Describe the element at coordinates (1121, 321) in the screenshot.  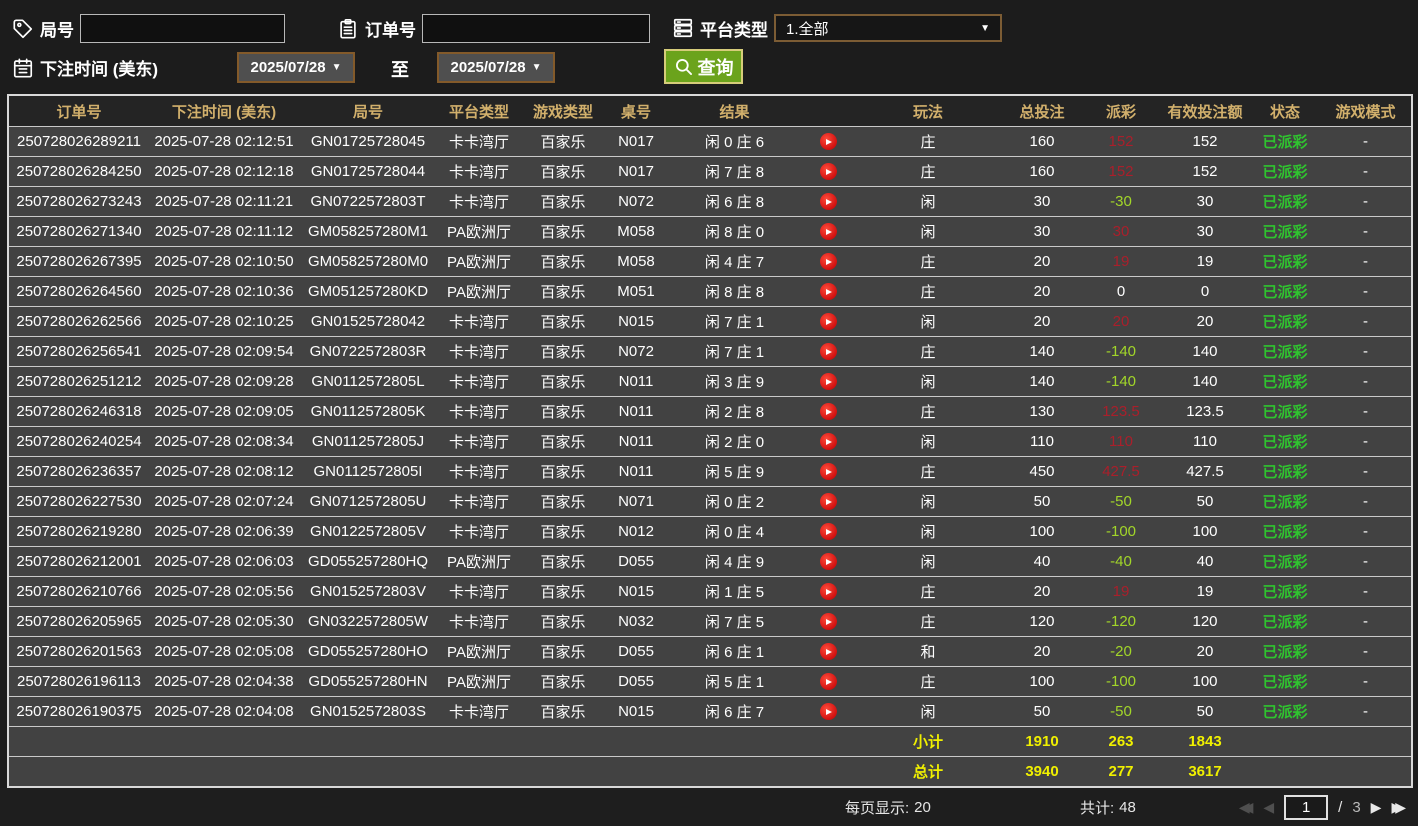
I see `payout-cell: 20` at that location.